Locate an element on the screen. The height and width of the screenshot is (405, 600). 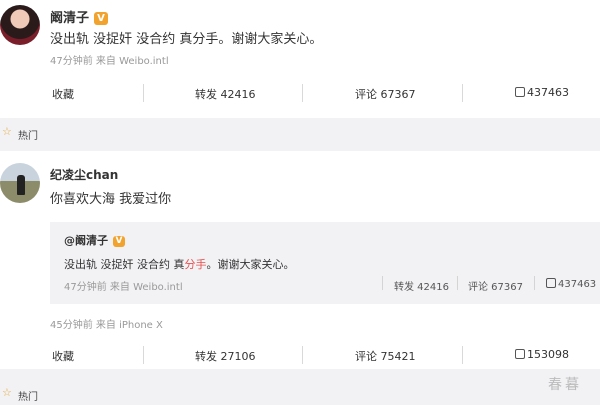
repost-text: 没出轨 没捉奸 没合约 真分手。谢谢大家关心。 is located at coordinates (179, 264).